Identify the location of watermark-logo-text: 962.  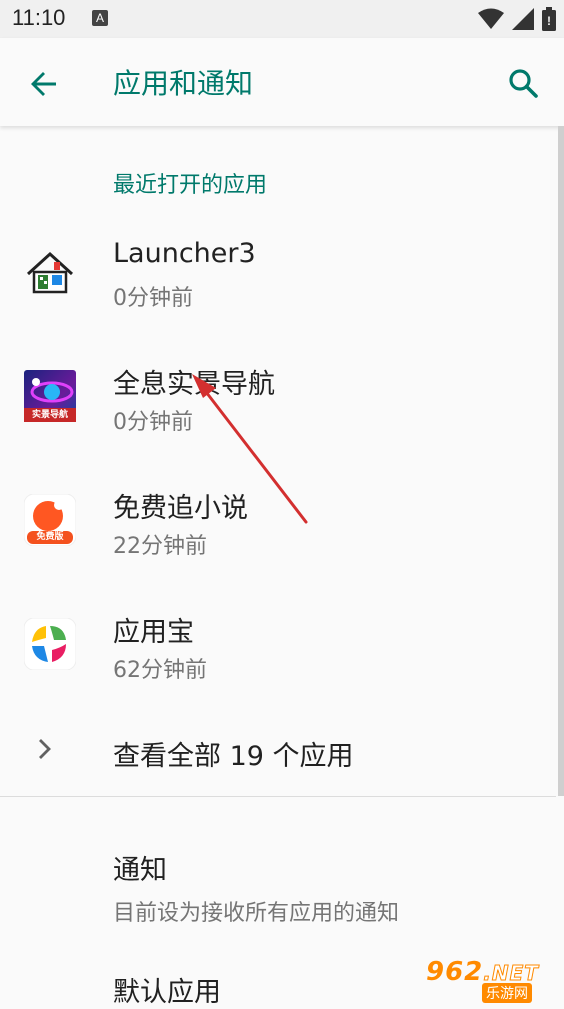
(455, 972).